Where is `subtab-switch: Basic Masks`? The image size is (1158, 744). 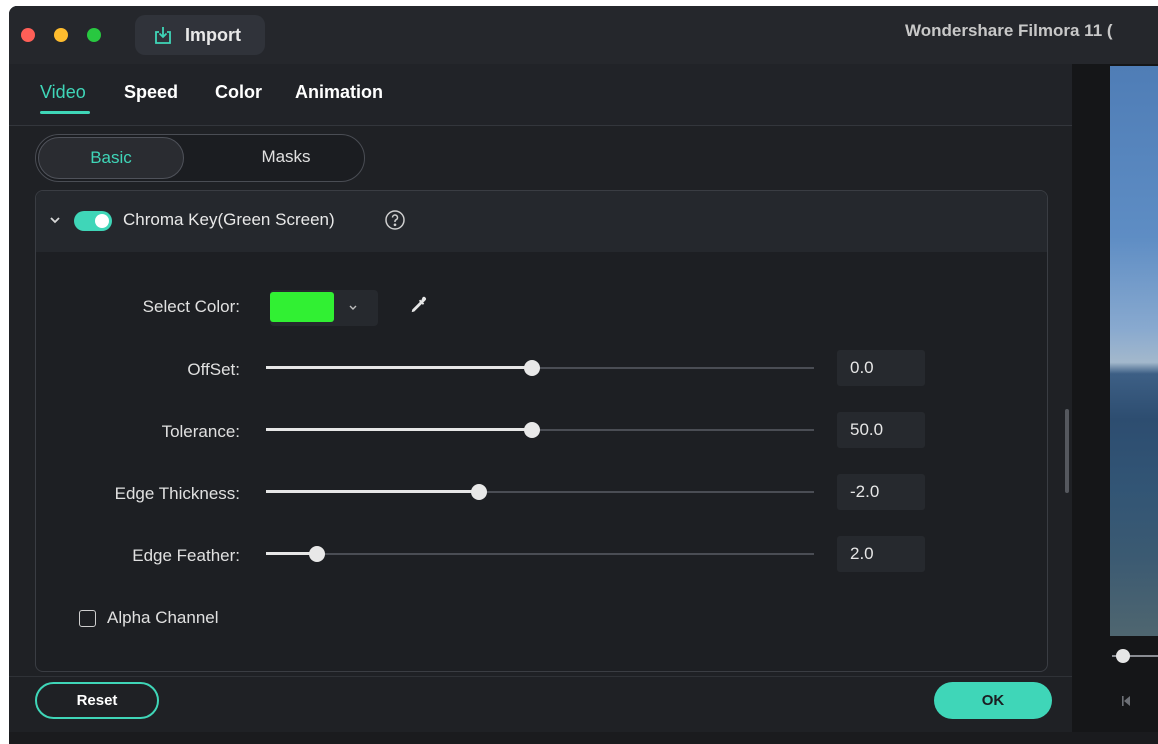
subtab-switch: Basic Masks is located at coordinates (200, 158).